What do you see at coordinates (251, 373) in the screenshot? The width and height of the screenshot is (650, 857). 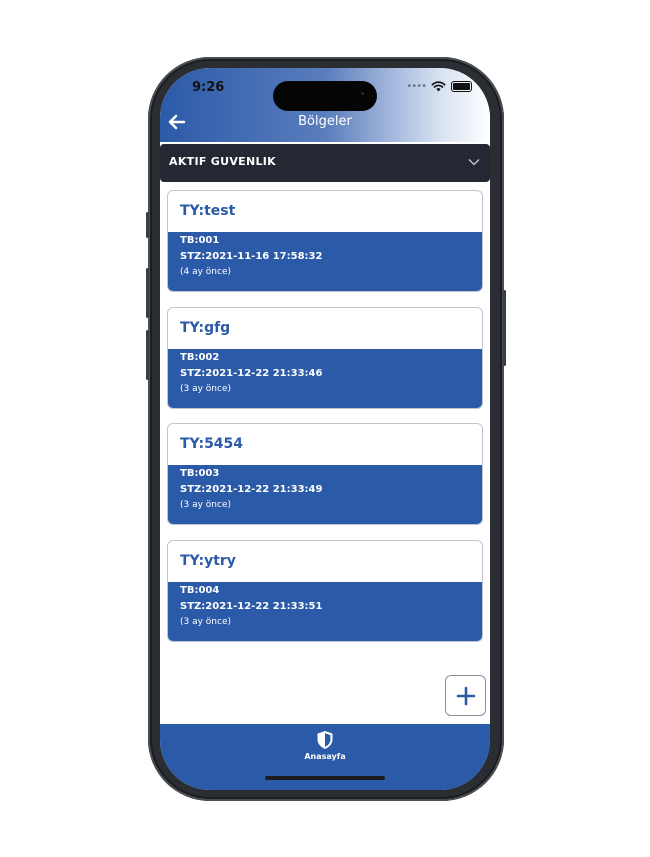 I see `card-stz: STZ:2021-12-22 21:33:46` at bounding box center [251, 373].